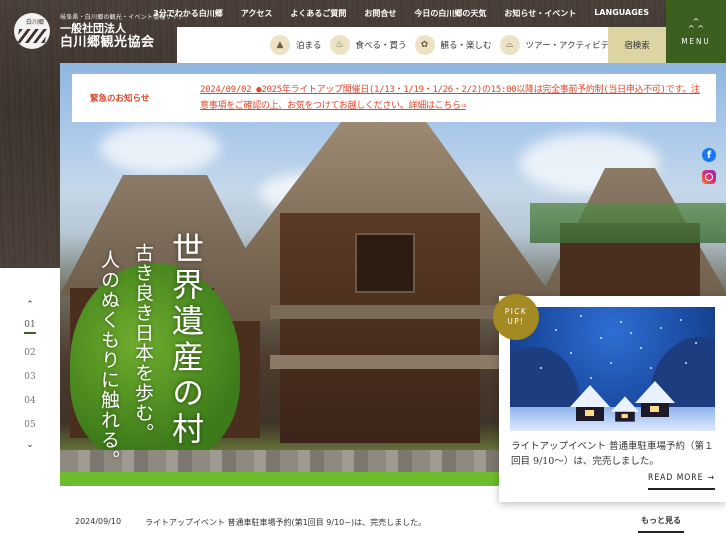  I want to click on top-nav-languages: LANGUAGES, so click(621, 13).